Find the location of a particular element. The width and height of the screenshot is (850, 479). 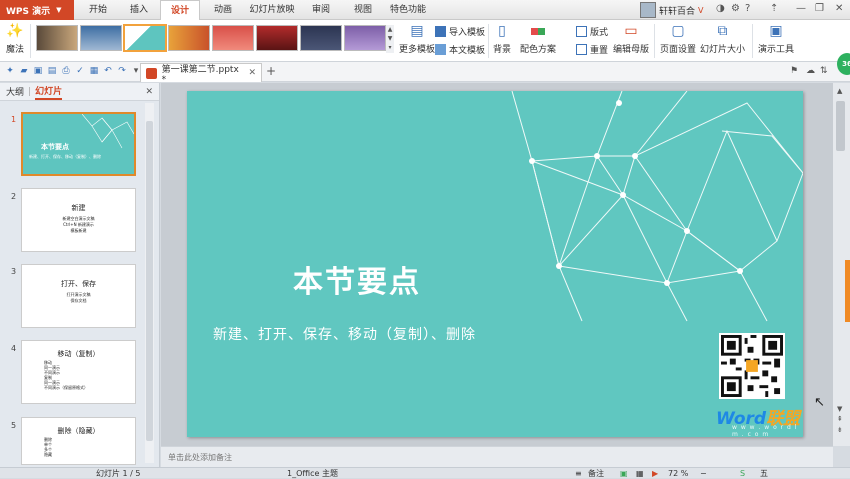

skin-icon: ◑ is located at coordinates (720, 8).